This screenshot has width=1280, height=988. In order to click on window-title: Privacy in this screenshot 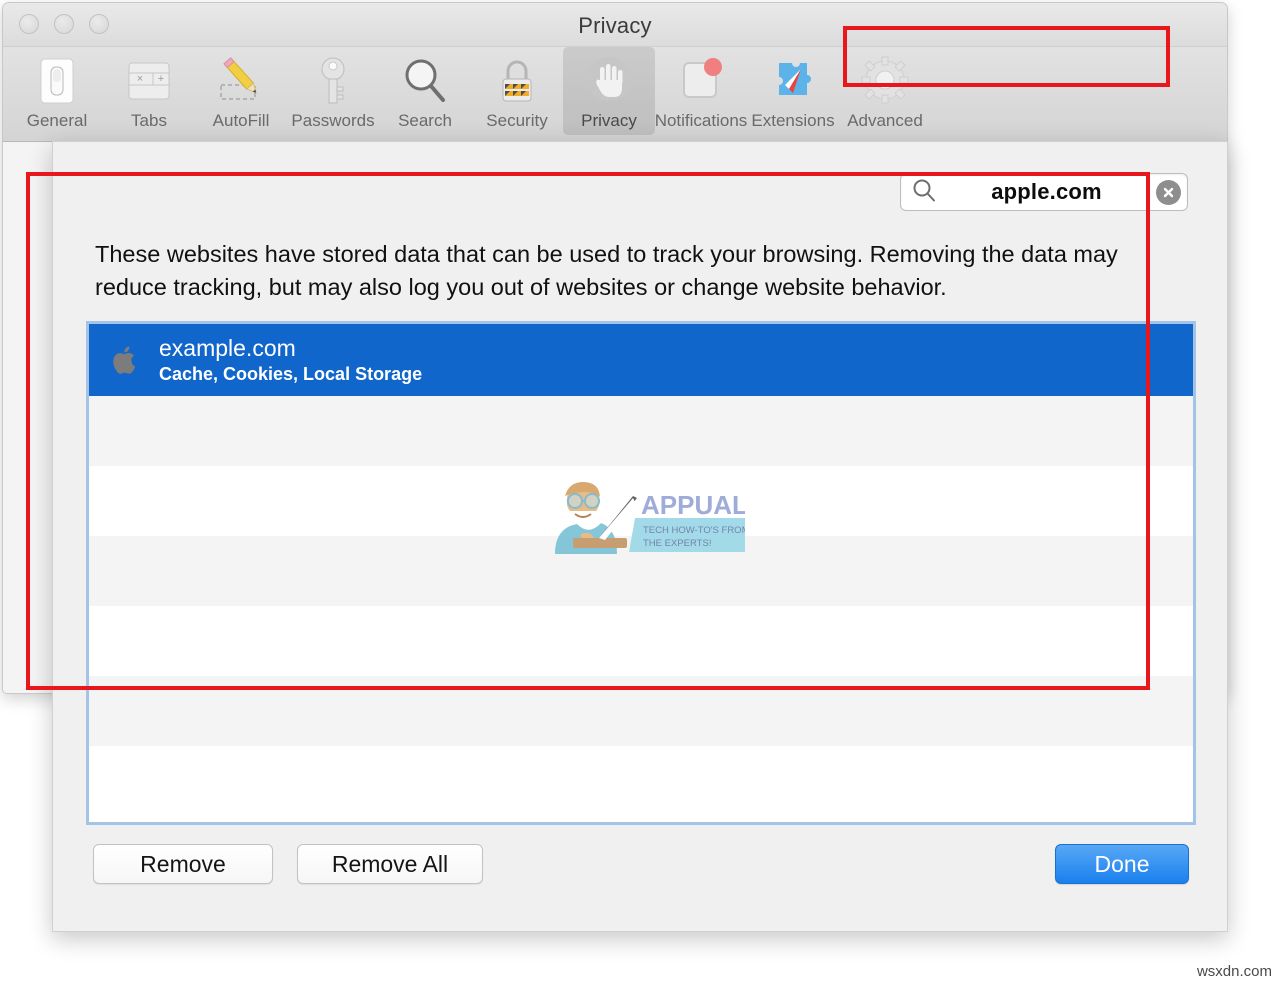, I will do `click(615, 25)`.